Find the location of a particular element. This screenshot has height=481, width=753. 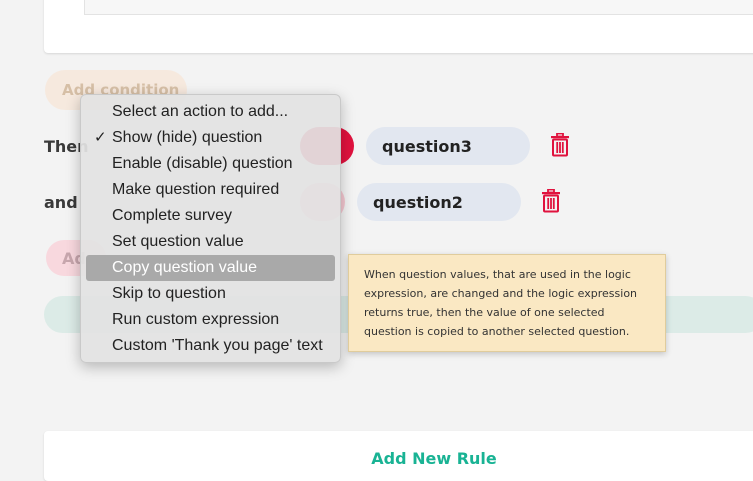

menu-item-label: Enable (disable) question is located at coordinates (202, 163).